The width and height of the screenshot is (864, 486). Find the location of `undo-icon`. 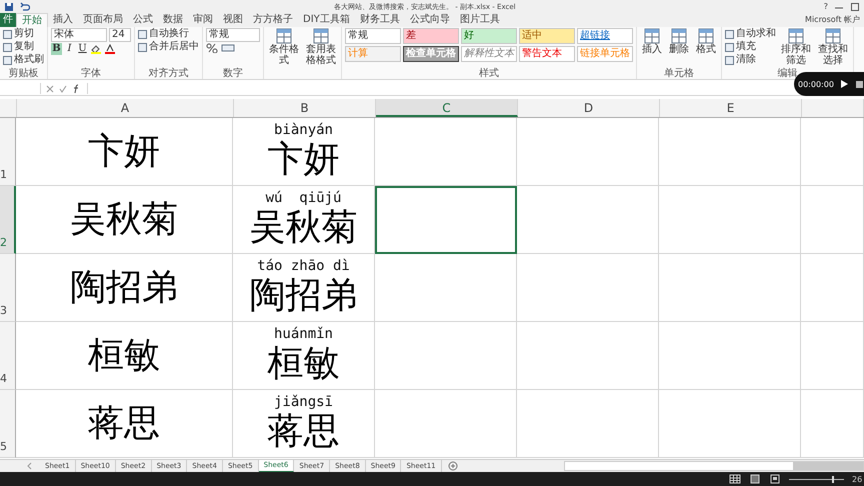

undo-icon is located at coordinates (25, 7).